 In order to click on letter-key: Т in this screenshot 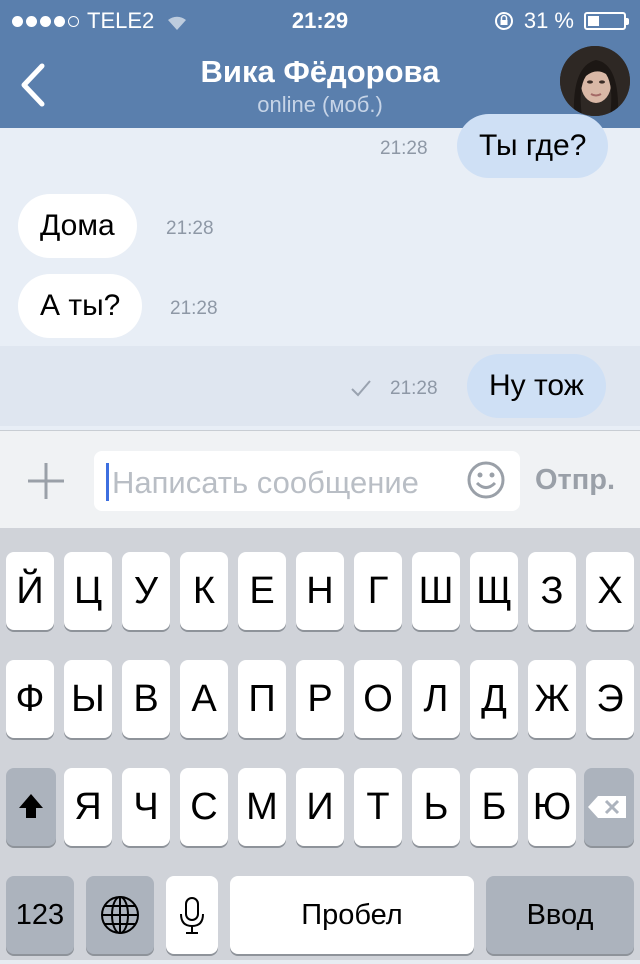, I will do `click(378, 807)`.